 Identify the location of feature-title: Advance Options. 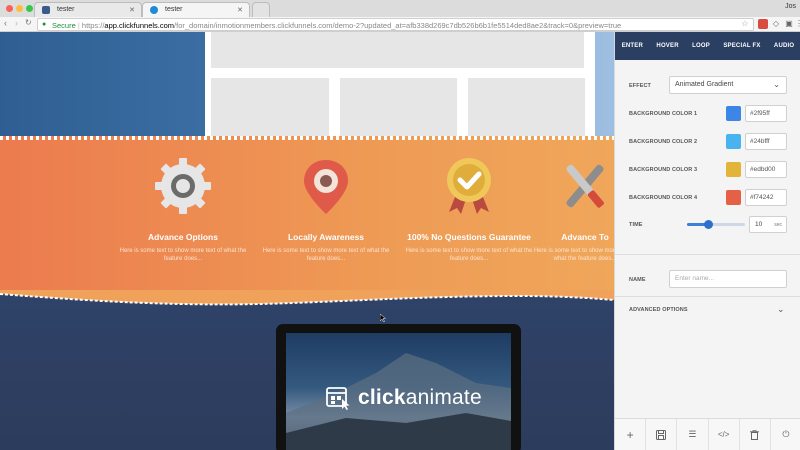
(183, 237).